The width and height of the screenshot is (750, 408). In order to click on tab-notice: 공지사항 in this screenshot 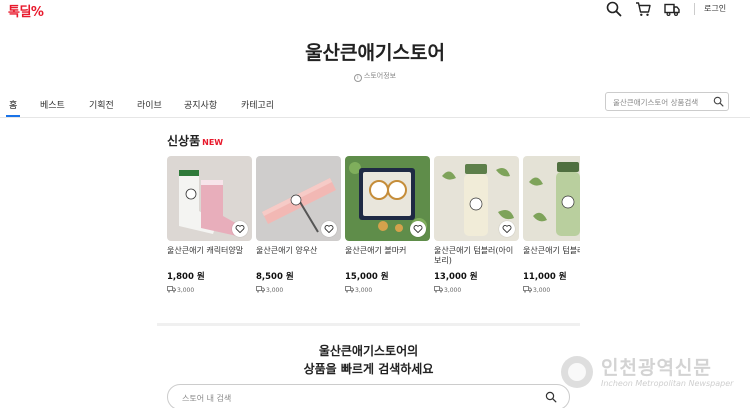, I will do `click(200, 104)`.